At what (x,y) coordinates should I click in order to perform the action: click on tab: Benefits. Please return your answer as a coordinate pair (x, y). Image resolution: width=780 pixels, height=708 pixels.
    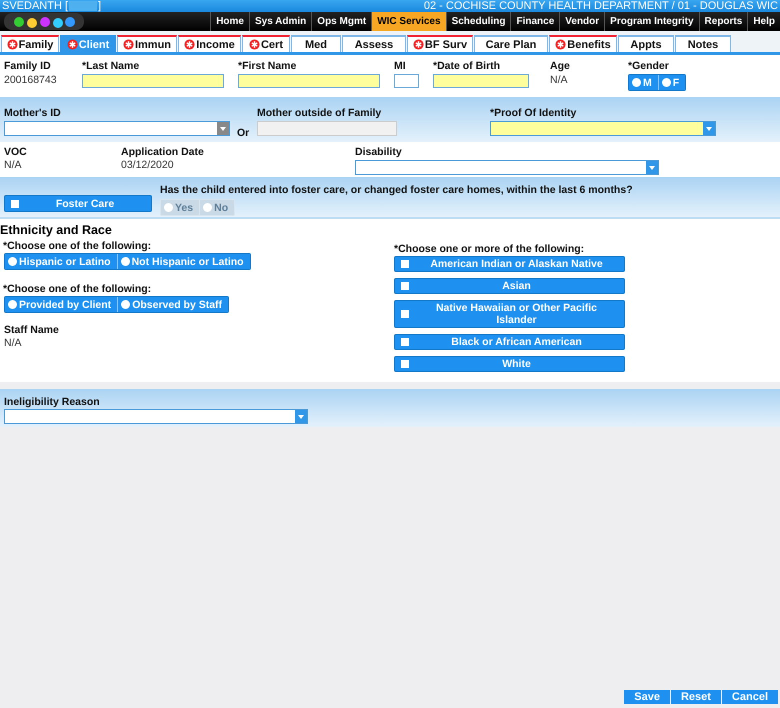
    Looking at the image, I should click on (583, 43).